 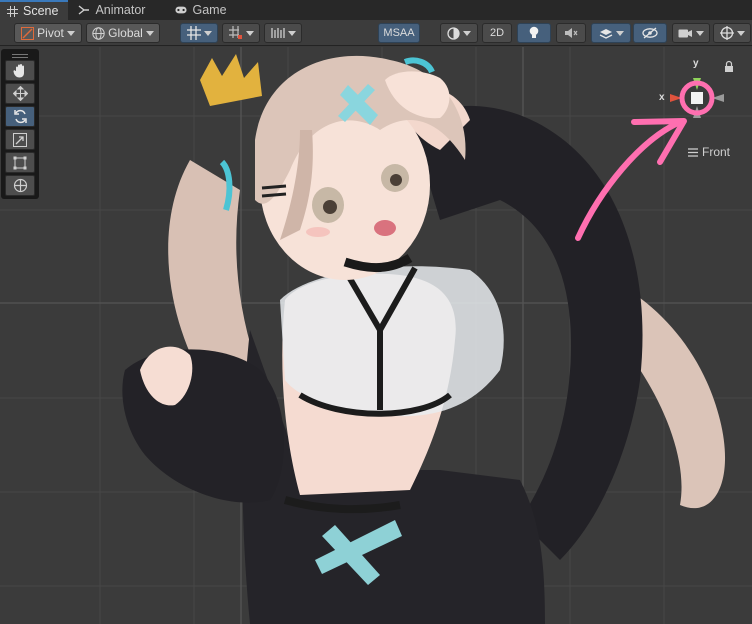 I want to click on tools-palette, so click(x=20, y=124).